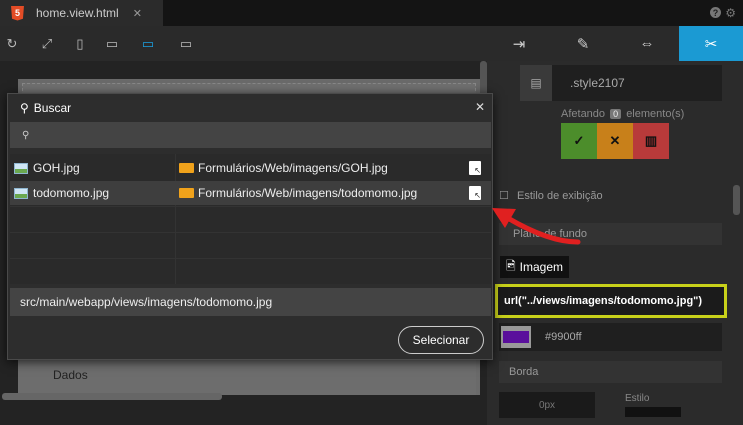  Describe the element at coordinates (26, 135) in the screenshot. I see `search-small-icon: ⚲` at that location.